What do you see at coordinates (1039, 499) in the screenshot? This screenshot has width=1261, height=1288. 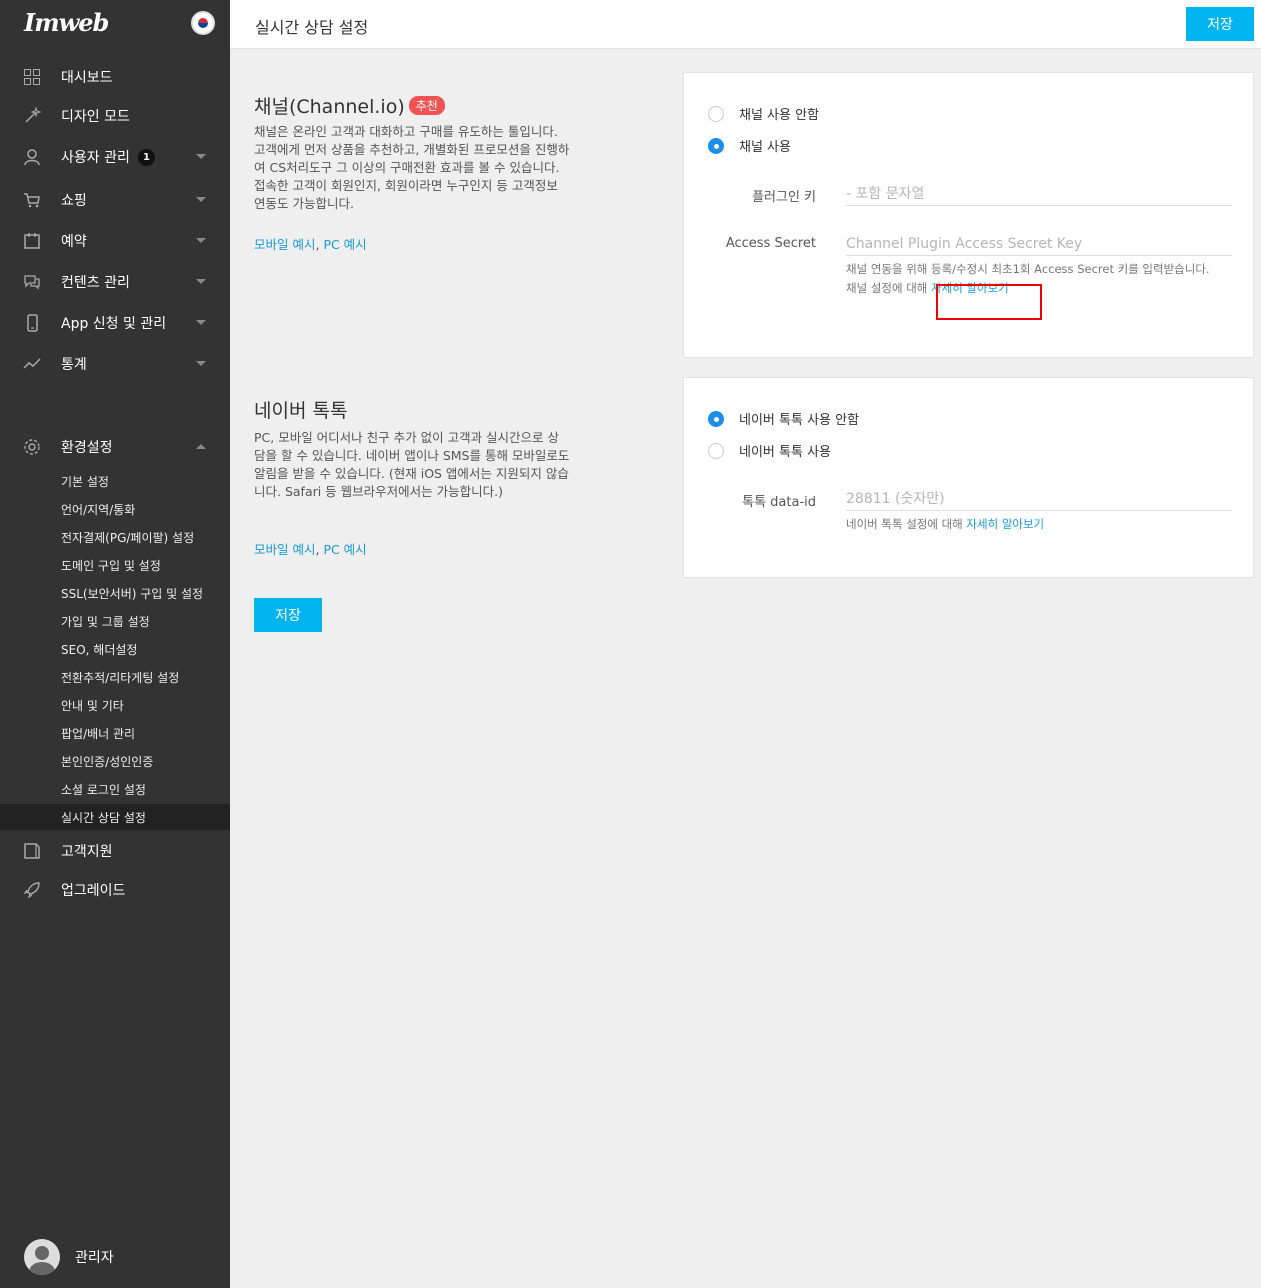 I see `talktalk-id-input` at bounding box center [1039, 499].